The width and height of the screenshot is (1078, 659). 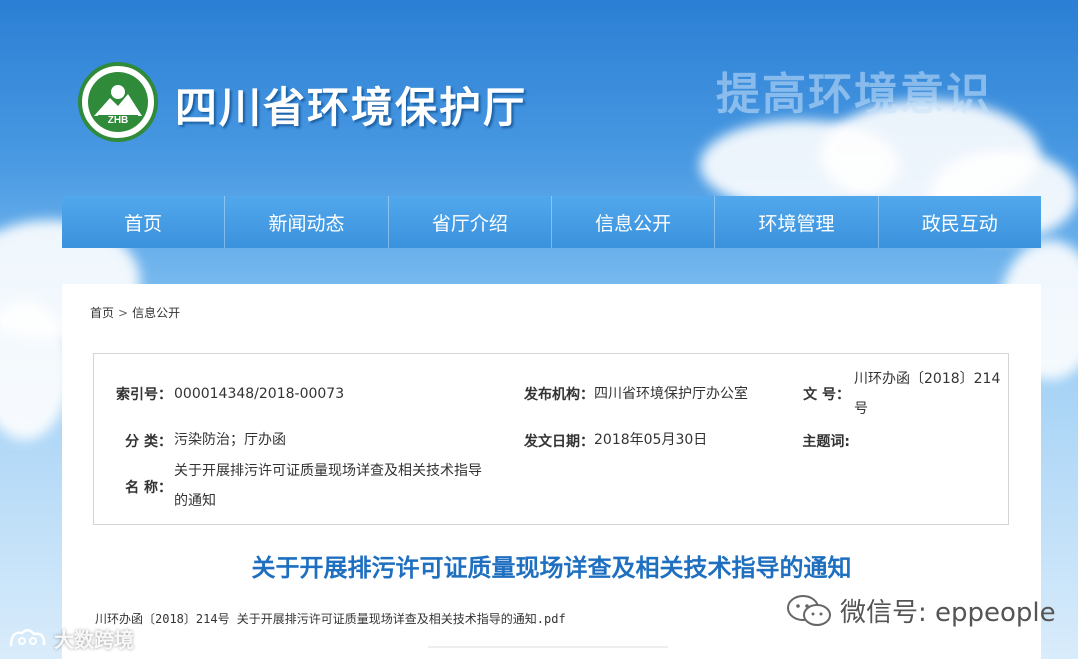 What do you see at coordinates (797, 222) in the screenshot?
I see `nav-item-env-management: 环境管理` at bounding box center [797, 222].